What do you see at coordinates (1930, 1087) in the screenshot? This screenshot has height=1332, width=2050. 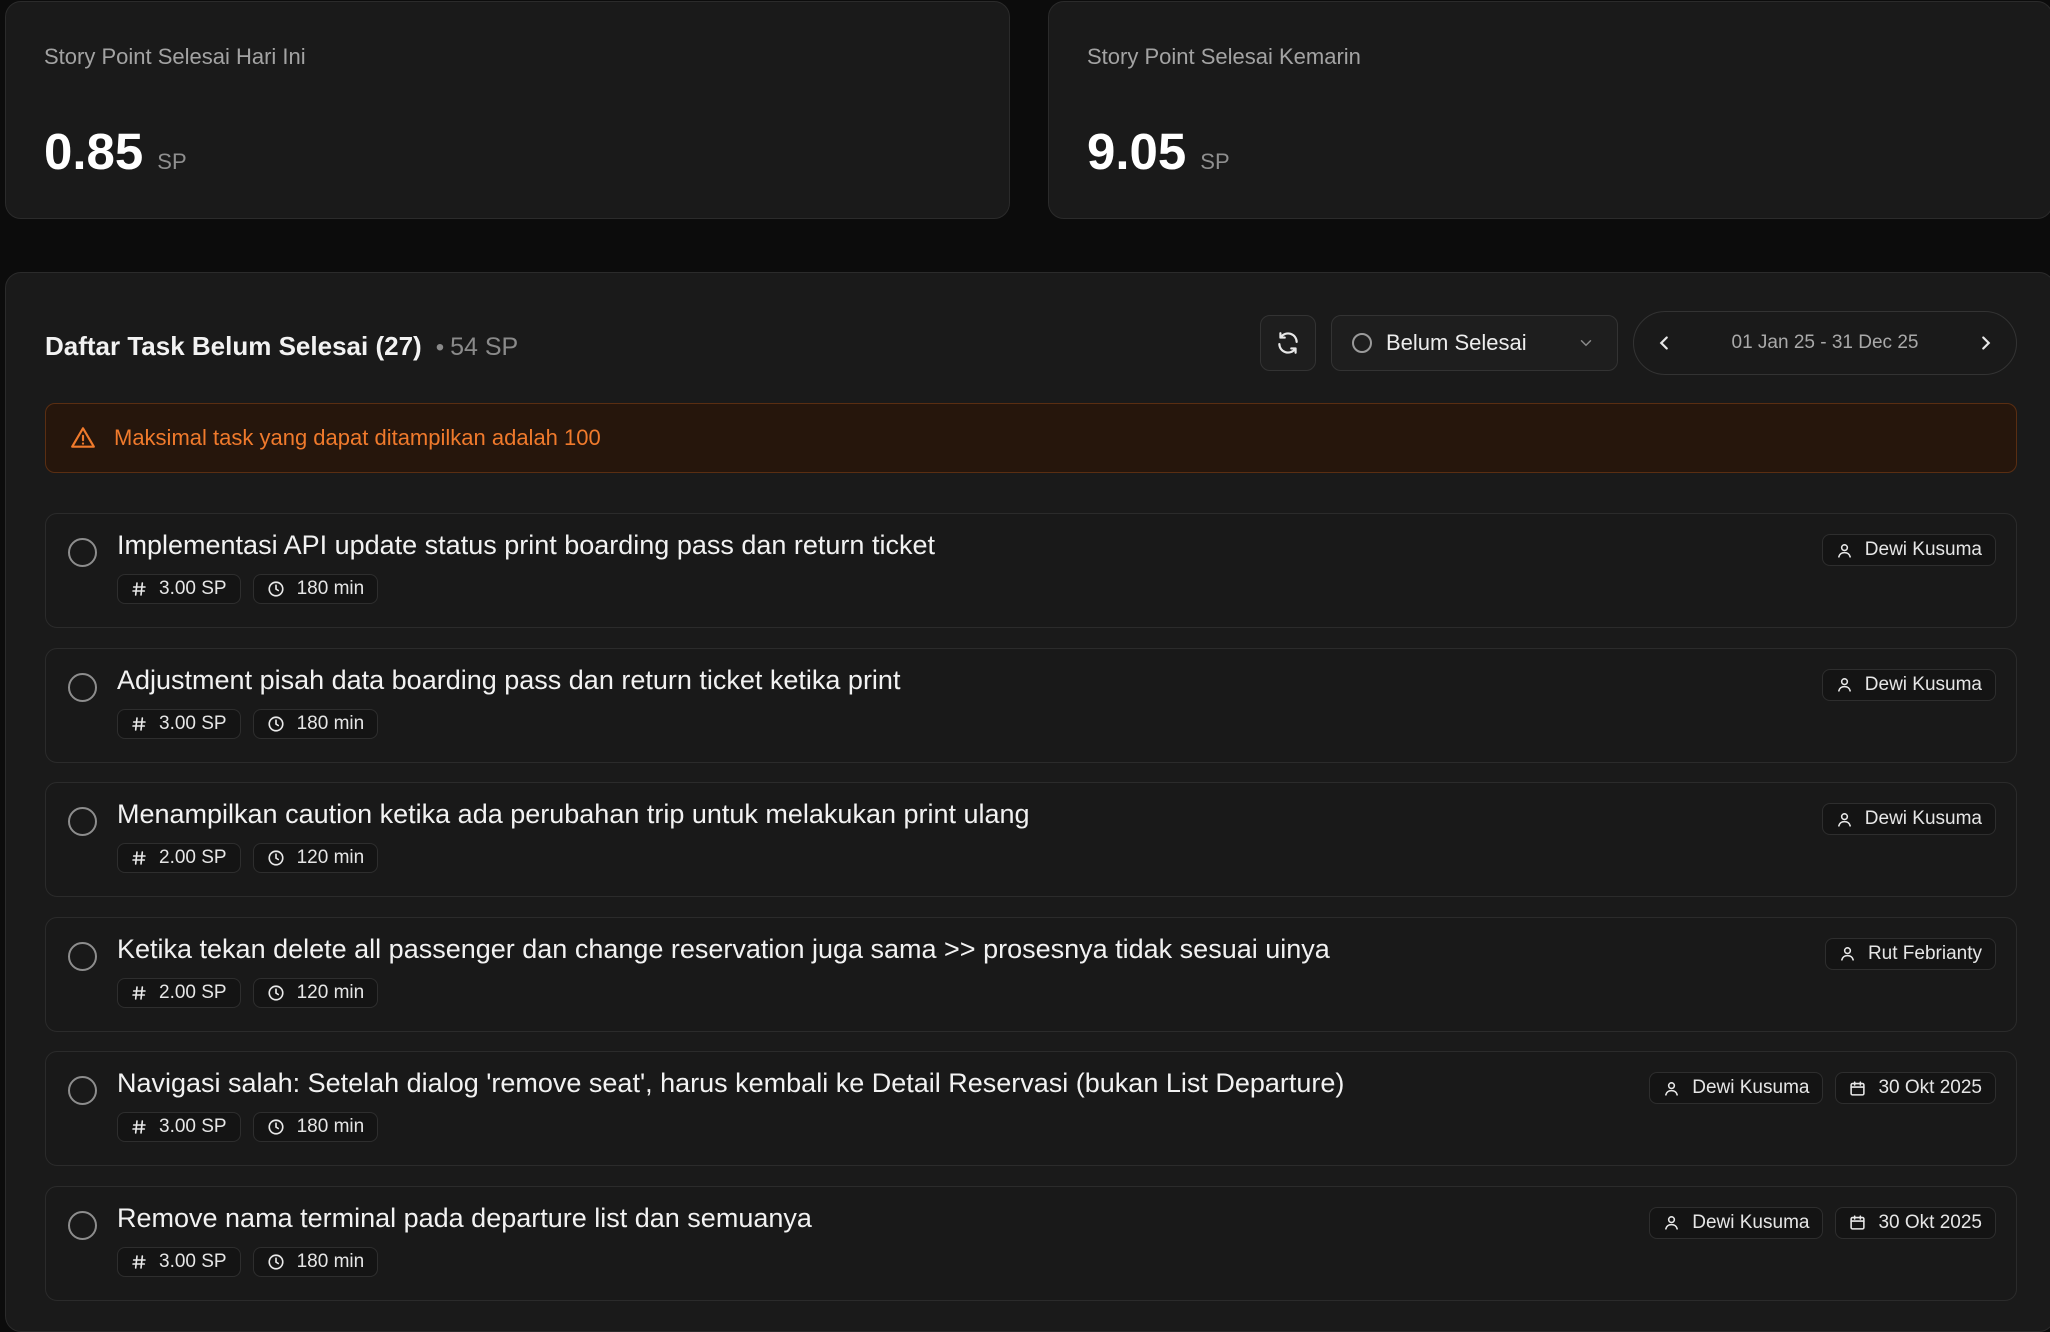 I see `due-date-value: 30 Okt 2025` at bounding box center [1930, 1087].